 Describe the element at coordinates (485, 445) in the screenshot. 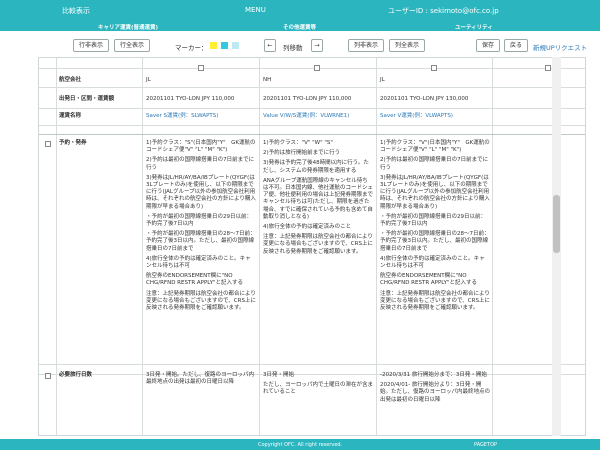

I see `pagetop-link: PAGETOP` at that location.